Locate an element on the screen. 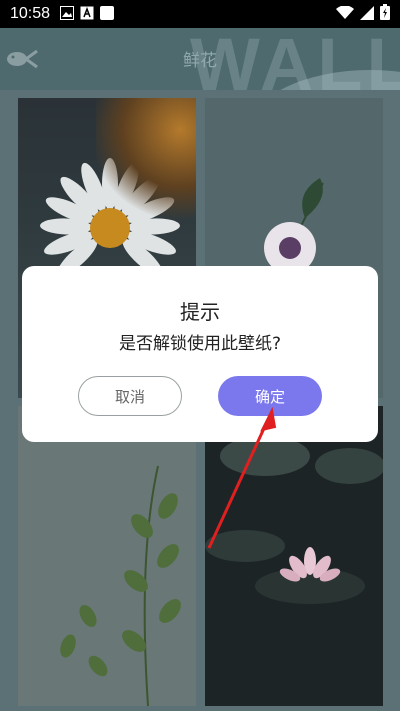 The image size is (400, 711). confirm-button: 确定 is located at coordinates (270, 396).